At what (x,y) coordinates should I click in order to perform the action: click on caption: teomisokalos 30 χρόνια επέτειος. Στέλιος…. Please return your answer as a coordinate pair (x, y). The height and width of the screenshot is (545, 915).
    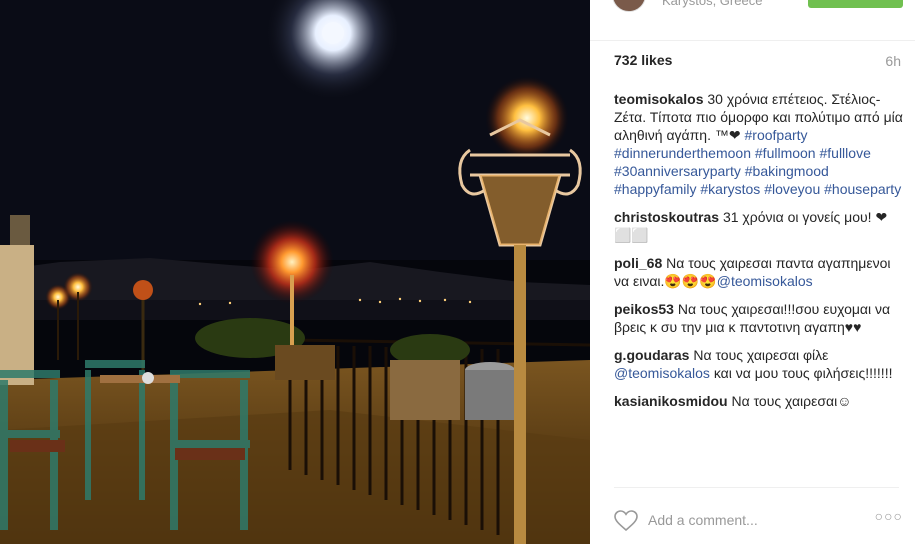
    Looking at the image, I should click on (759, 144).